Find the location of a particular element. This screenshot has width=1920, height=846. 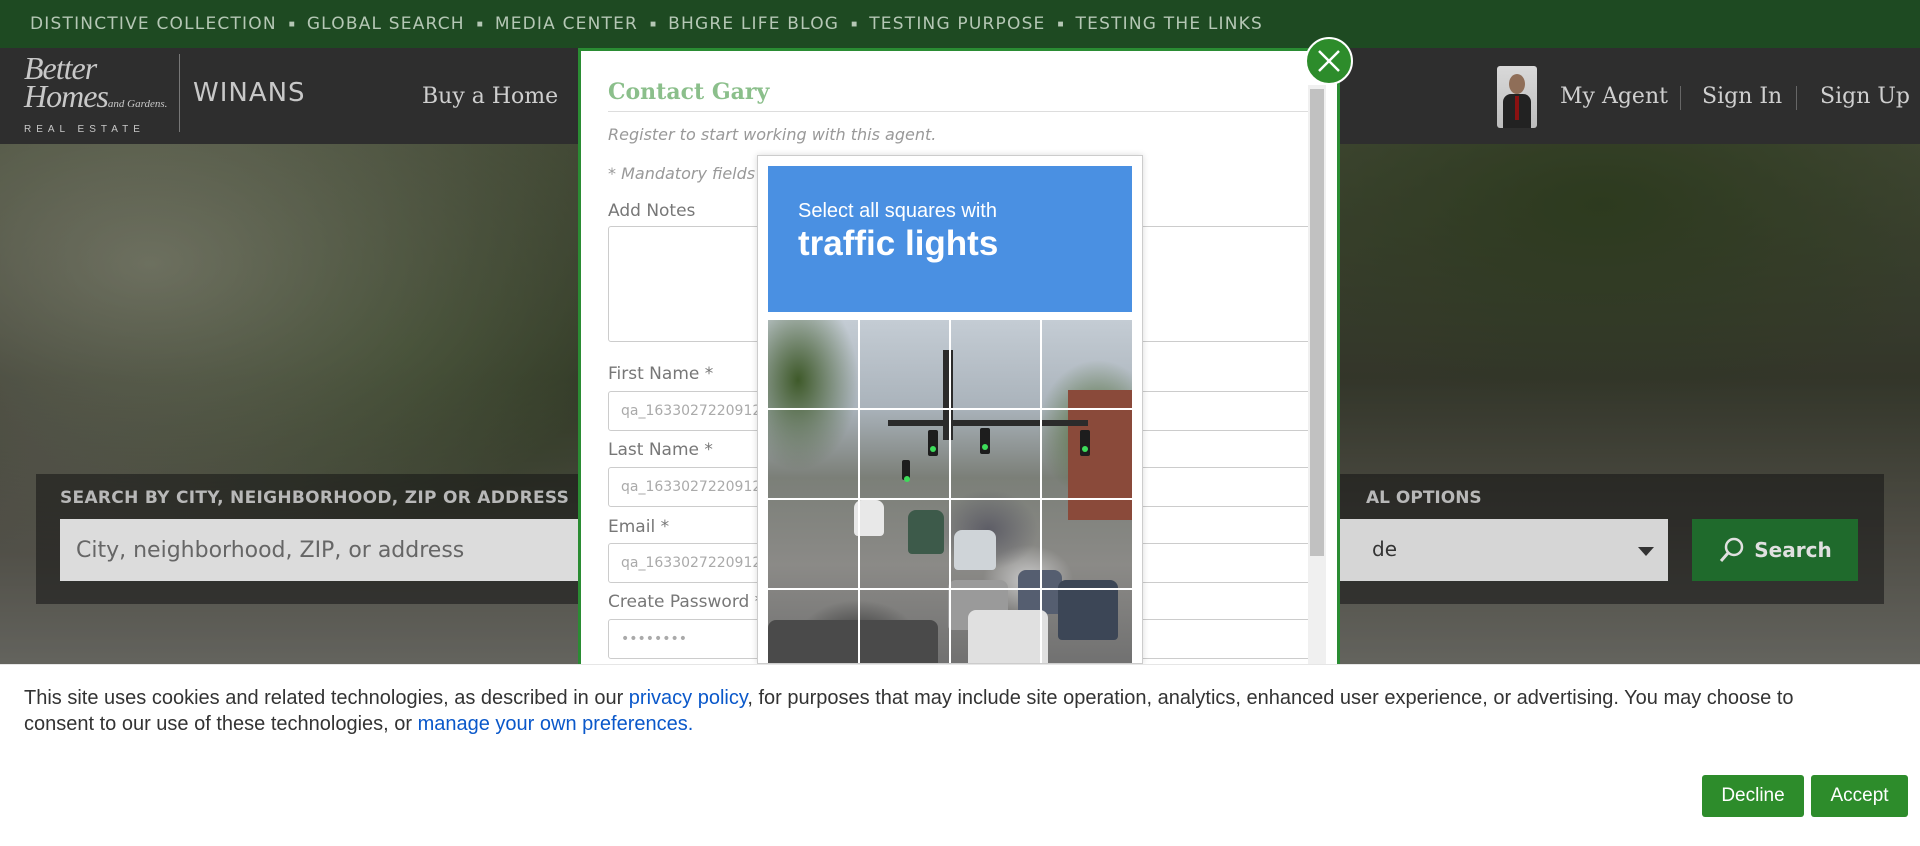

topnav-global-search: GLOBAL SEARCH is located at coordinates (386, 24).